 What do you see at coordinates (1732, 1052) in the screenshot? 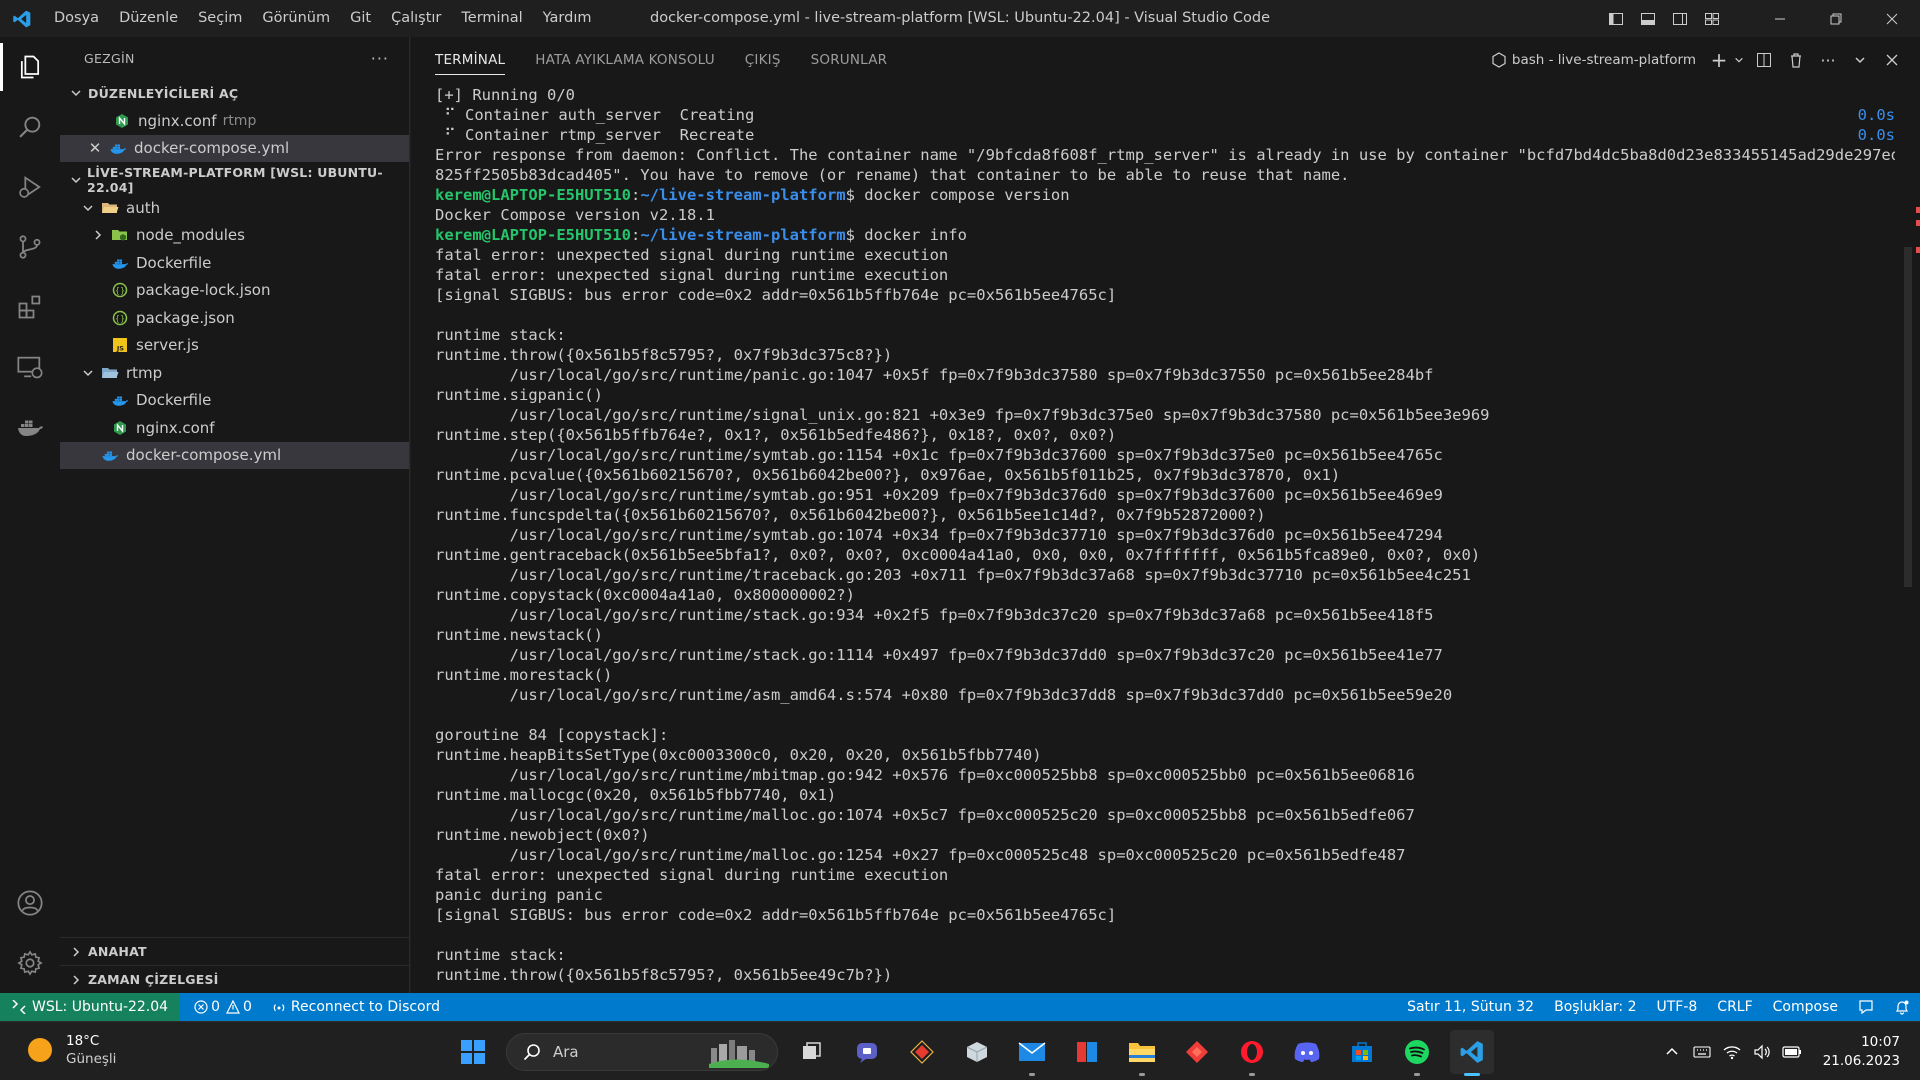
I see `wifi-icon` at bounding box center [1732, 1052].